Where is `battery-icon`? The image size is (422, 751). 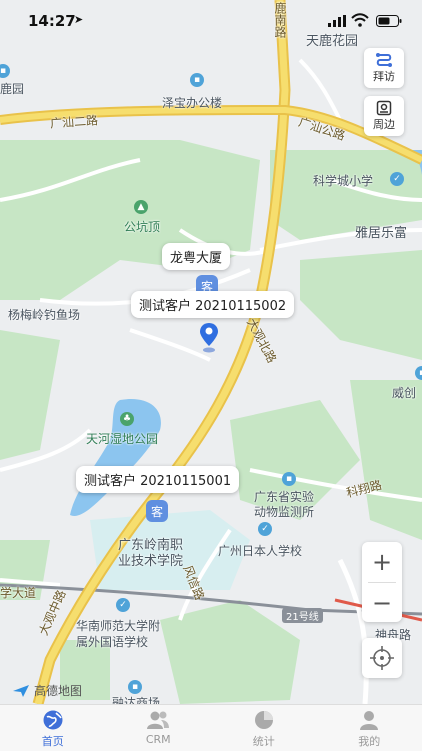
battery-icon is located at coordinates (389, 21).